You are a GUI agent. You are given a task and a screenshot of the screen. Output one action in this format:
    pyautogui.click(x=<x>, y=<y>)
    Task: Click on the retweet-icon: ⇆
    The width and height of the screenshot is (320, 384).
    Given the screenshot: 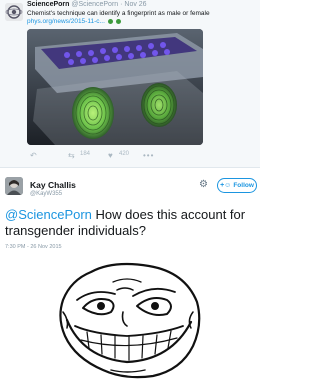 What is the action you would take?
    pyautogui.click(x=71, y=155)
    